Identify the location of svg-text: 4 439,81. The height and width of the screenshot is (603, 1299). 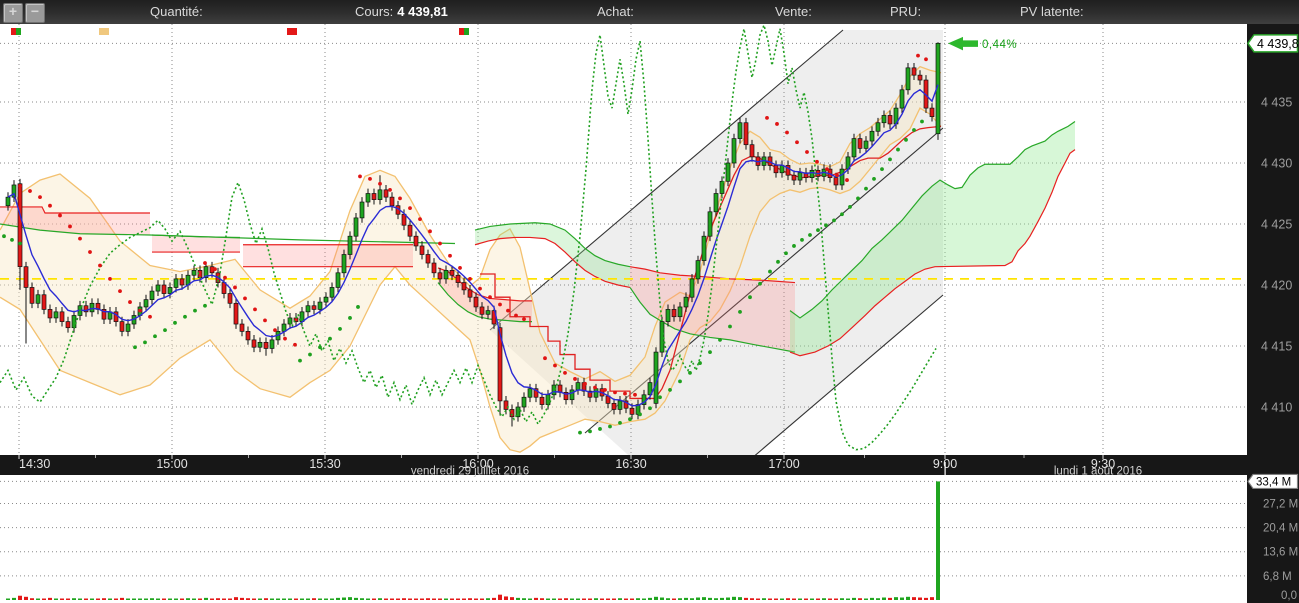
(1278, 44).